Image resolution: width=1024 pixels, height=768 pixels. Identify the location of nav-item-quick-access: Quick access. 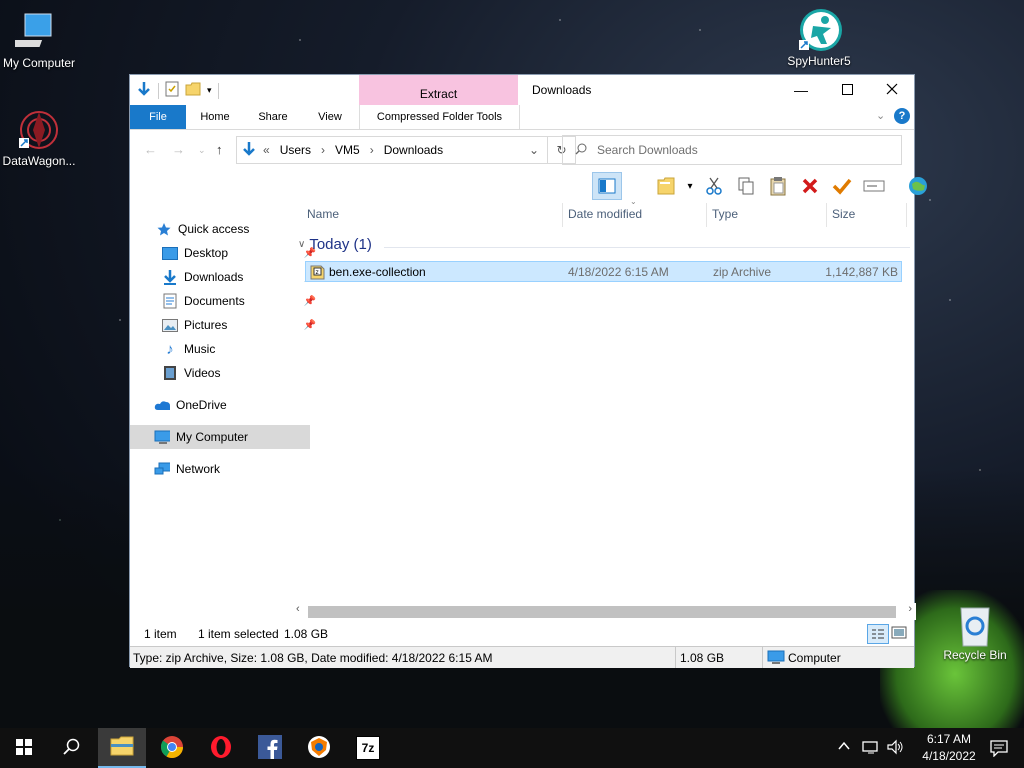
(221, 229).